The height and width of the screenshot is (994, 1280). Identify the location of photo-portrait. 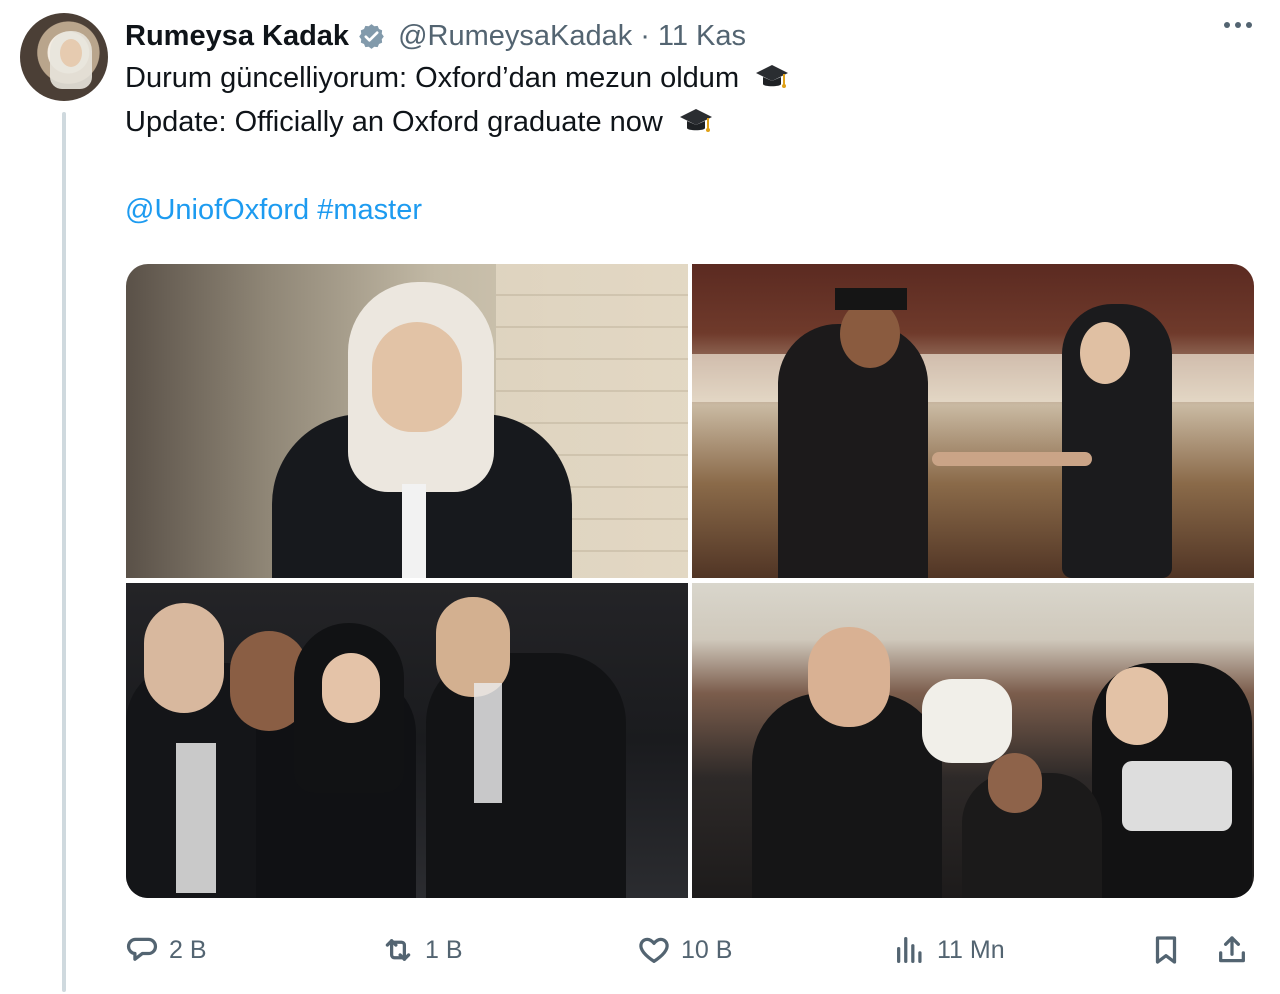
(407, 421).